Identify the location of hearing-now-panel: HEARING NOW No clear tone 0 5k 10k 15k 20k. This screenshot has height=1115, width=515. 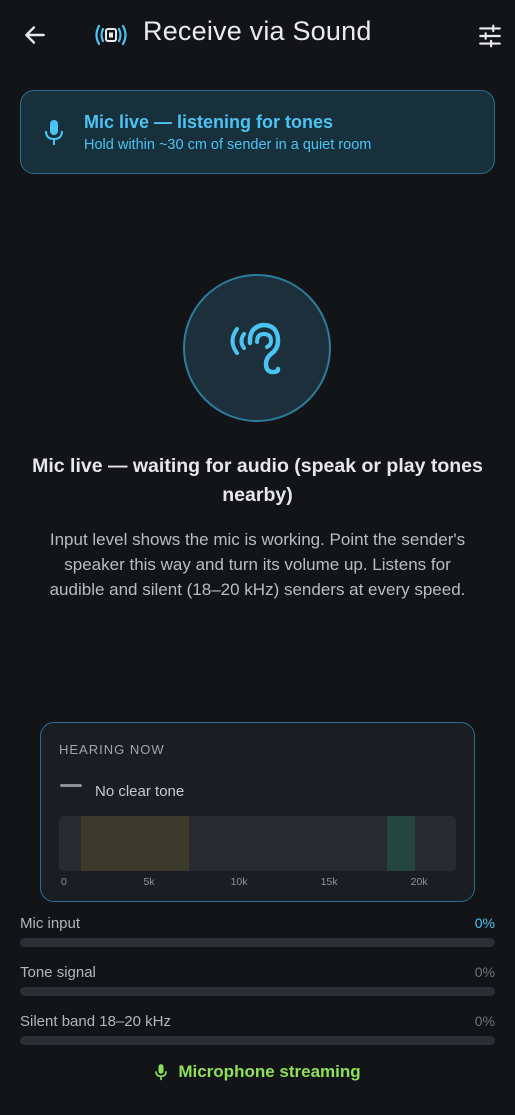
(257, 812).